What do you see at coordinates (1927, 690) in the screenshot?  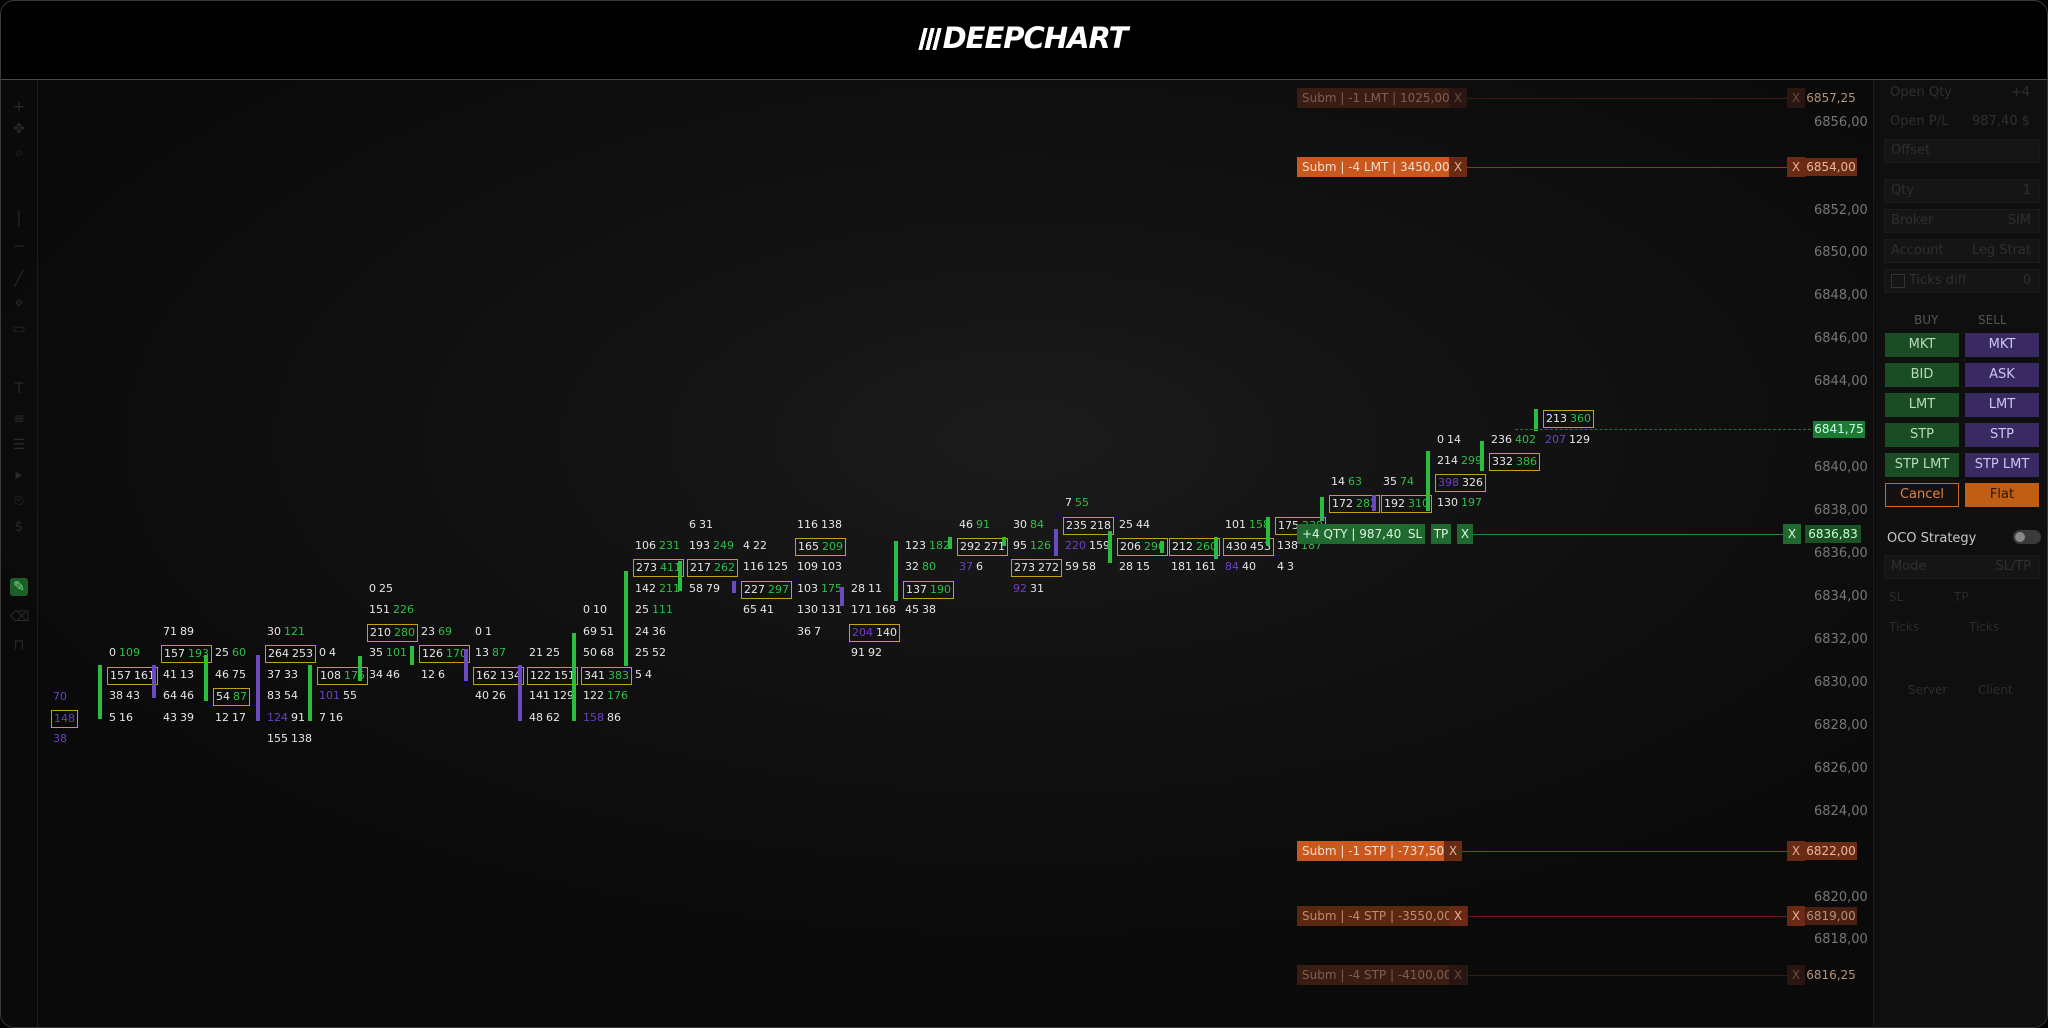 I see `server-radio-label: Server` at bounding box center [1927, 690].